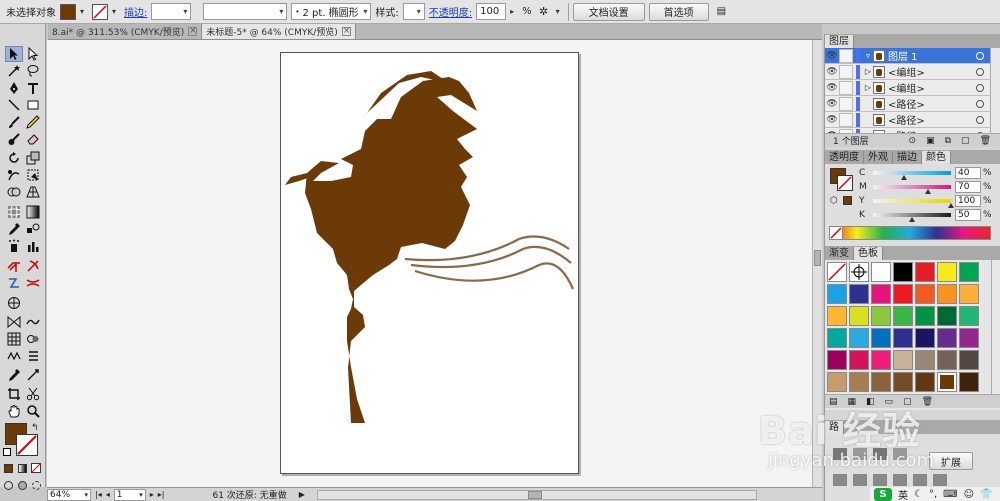 The image size is (1000, 501). I want to click on eyedropper-alt-tool, so click(14, 375).